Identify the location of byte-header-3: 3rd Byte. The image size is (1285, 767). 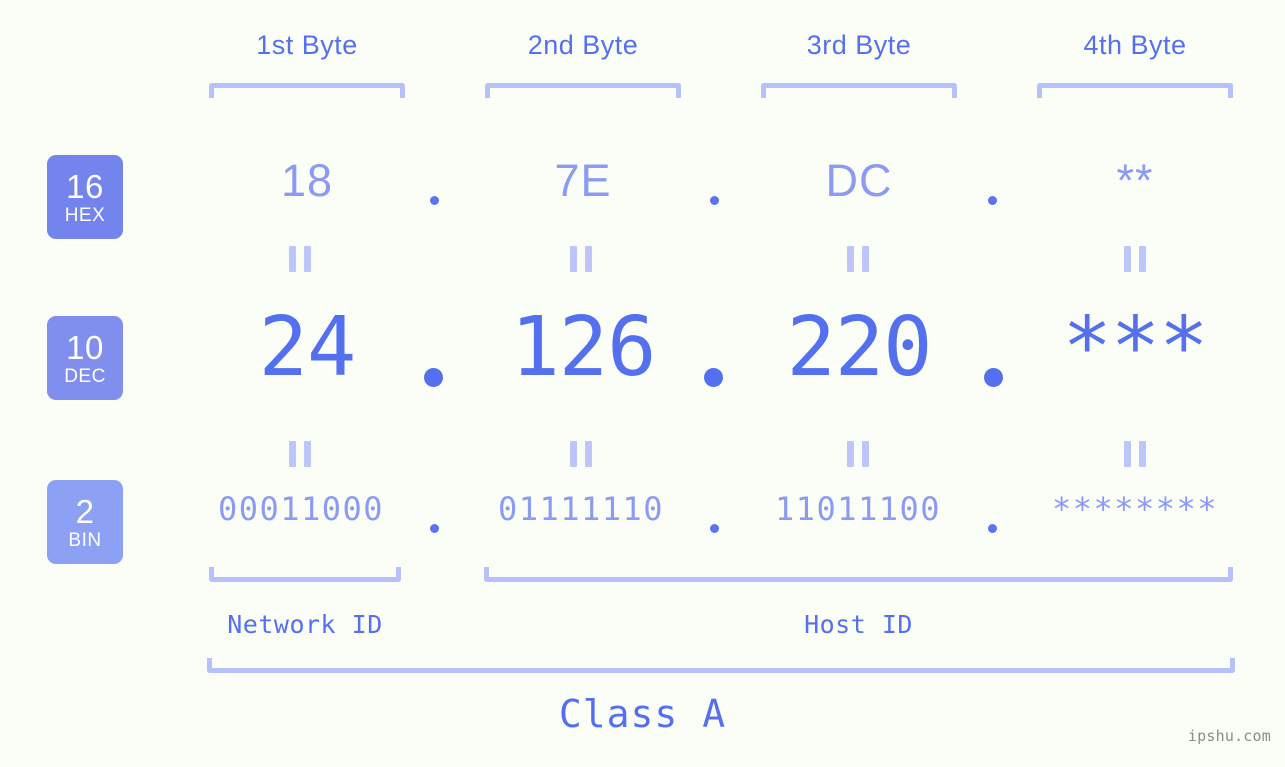
(859, 45).